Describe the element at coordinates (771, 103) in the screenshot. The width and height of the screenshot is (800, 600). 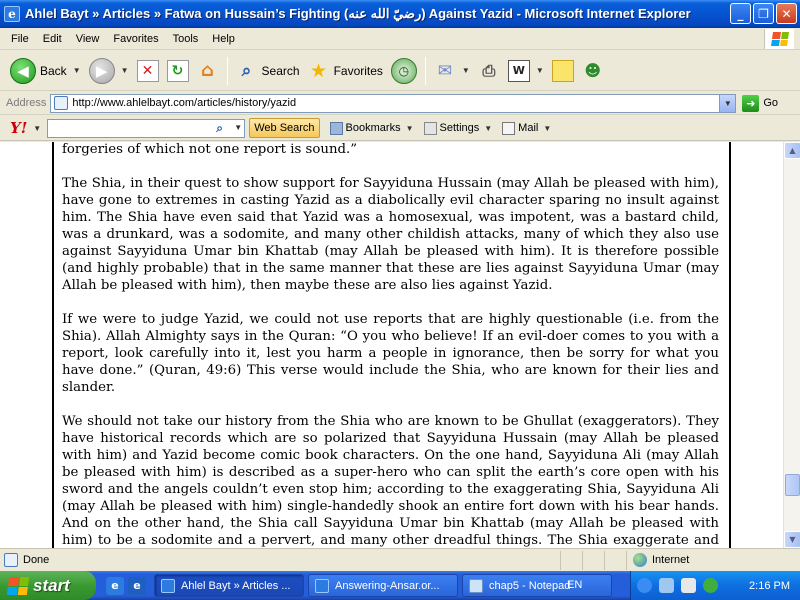
I see `go-label: Go` at that location.